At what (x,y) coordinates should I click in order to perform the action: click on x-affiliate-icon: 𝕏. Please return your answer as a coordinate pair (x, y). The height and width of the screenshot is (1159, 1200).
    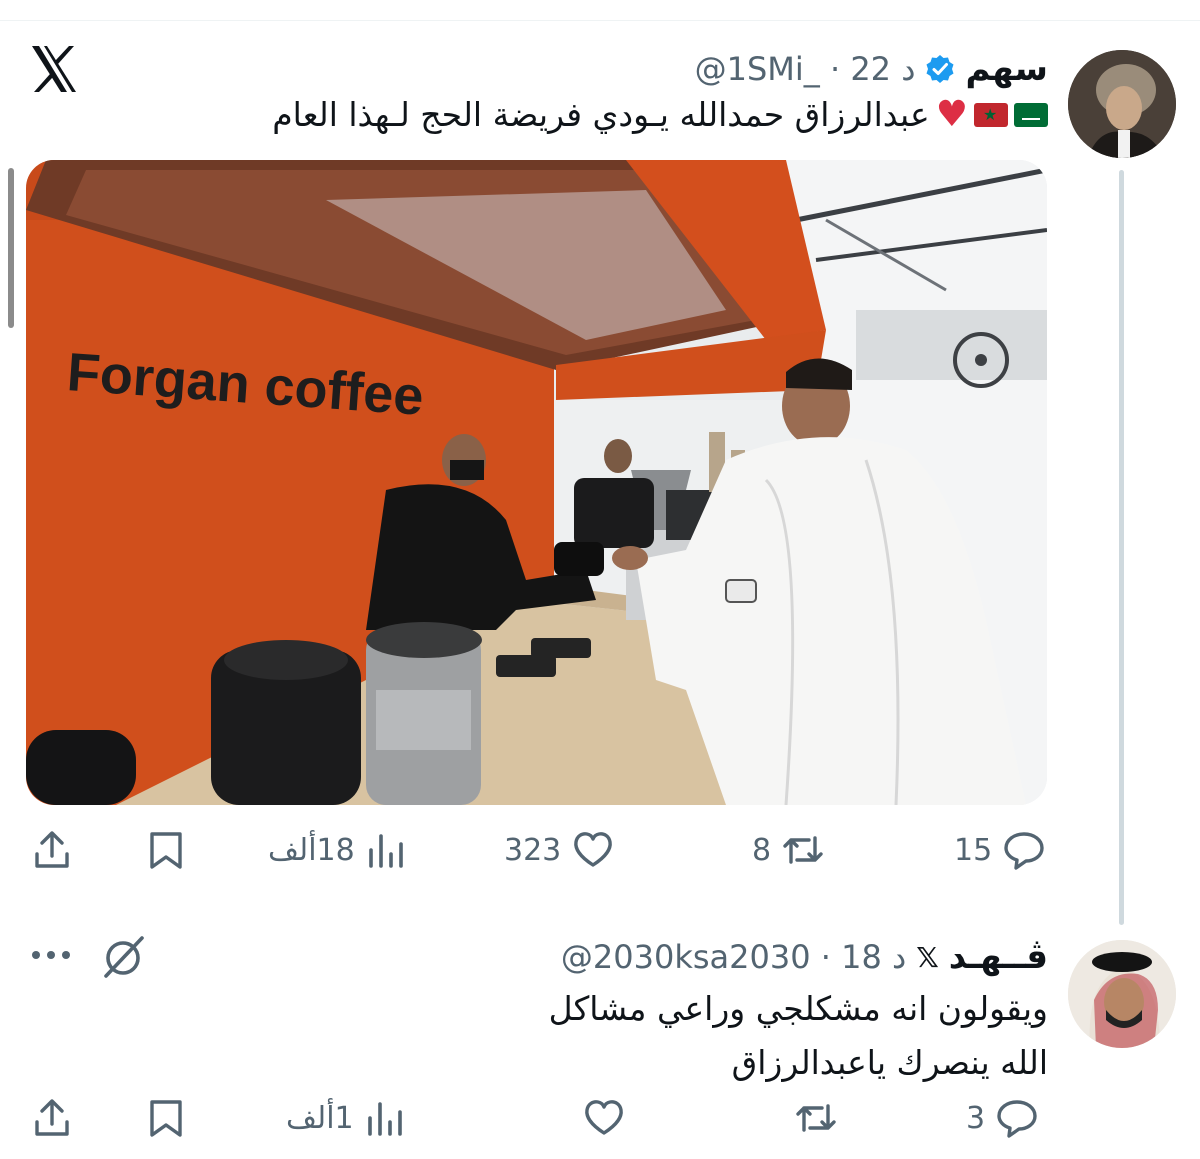
    Looking at the image, I should click on (927, 957).